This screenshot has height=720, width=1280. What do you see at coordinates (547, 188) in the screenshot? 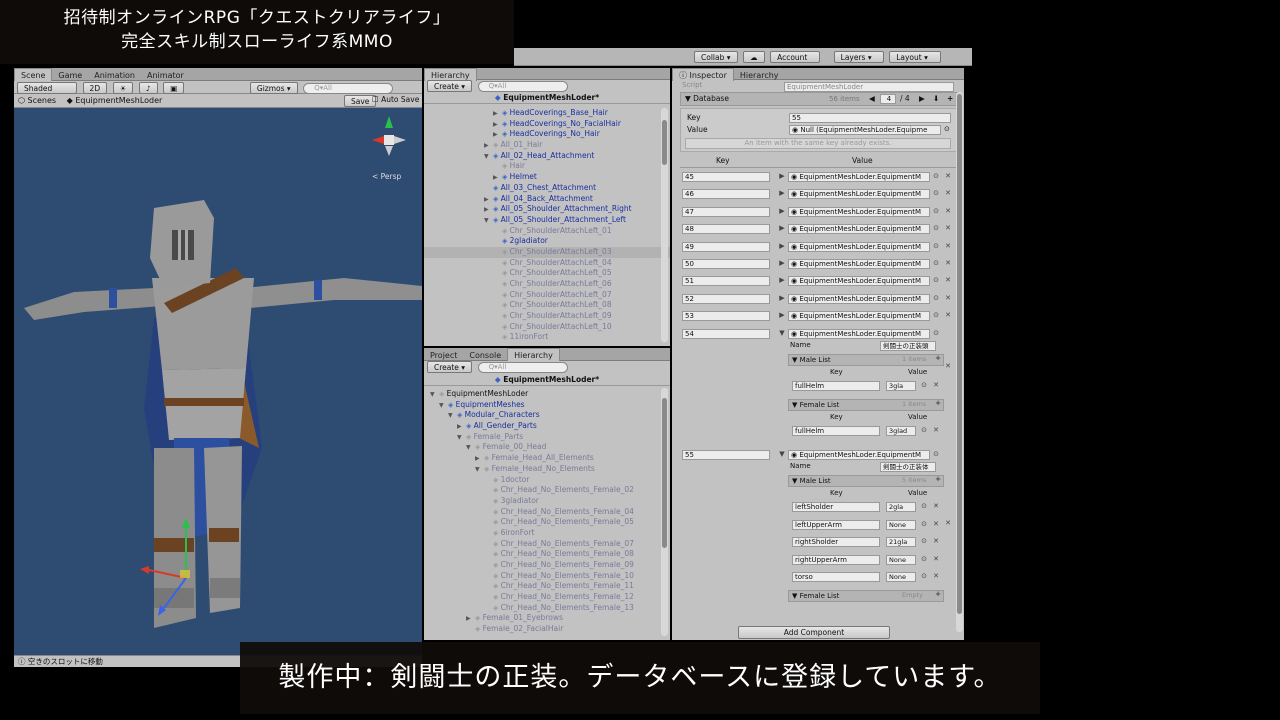
I see `hierarchy-item: ◈ All_03_Chest_Attachment` at bounding box center [547, 188].